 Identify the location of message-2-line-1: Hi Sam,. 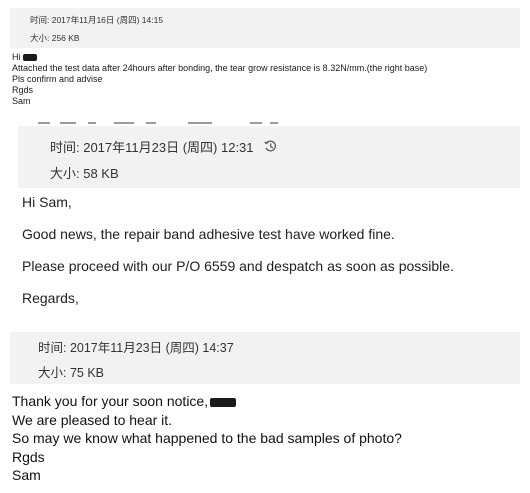
(47, 202).